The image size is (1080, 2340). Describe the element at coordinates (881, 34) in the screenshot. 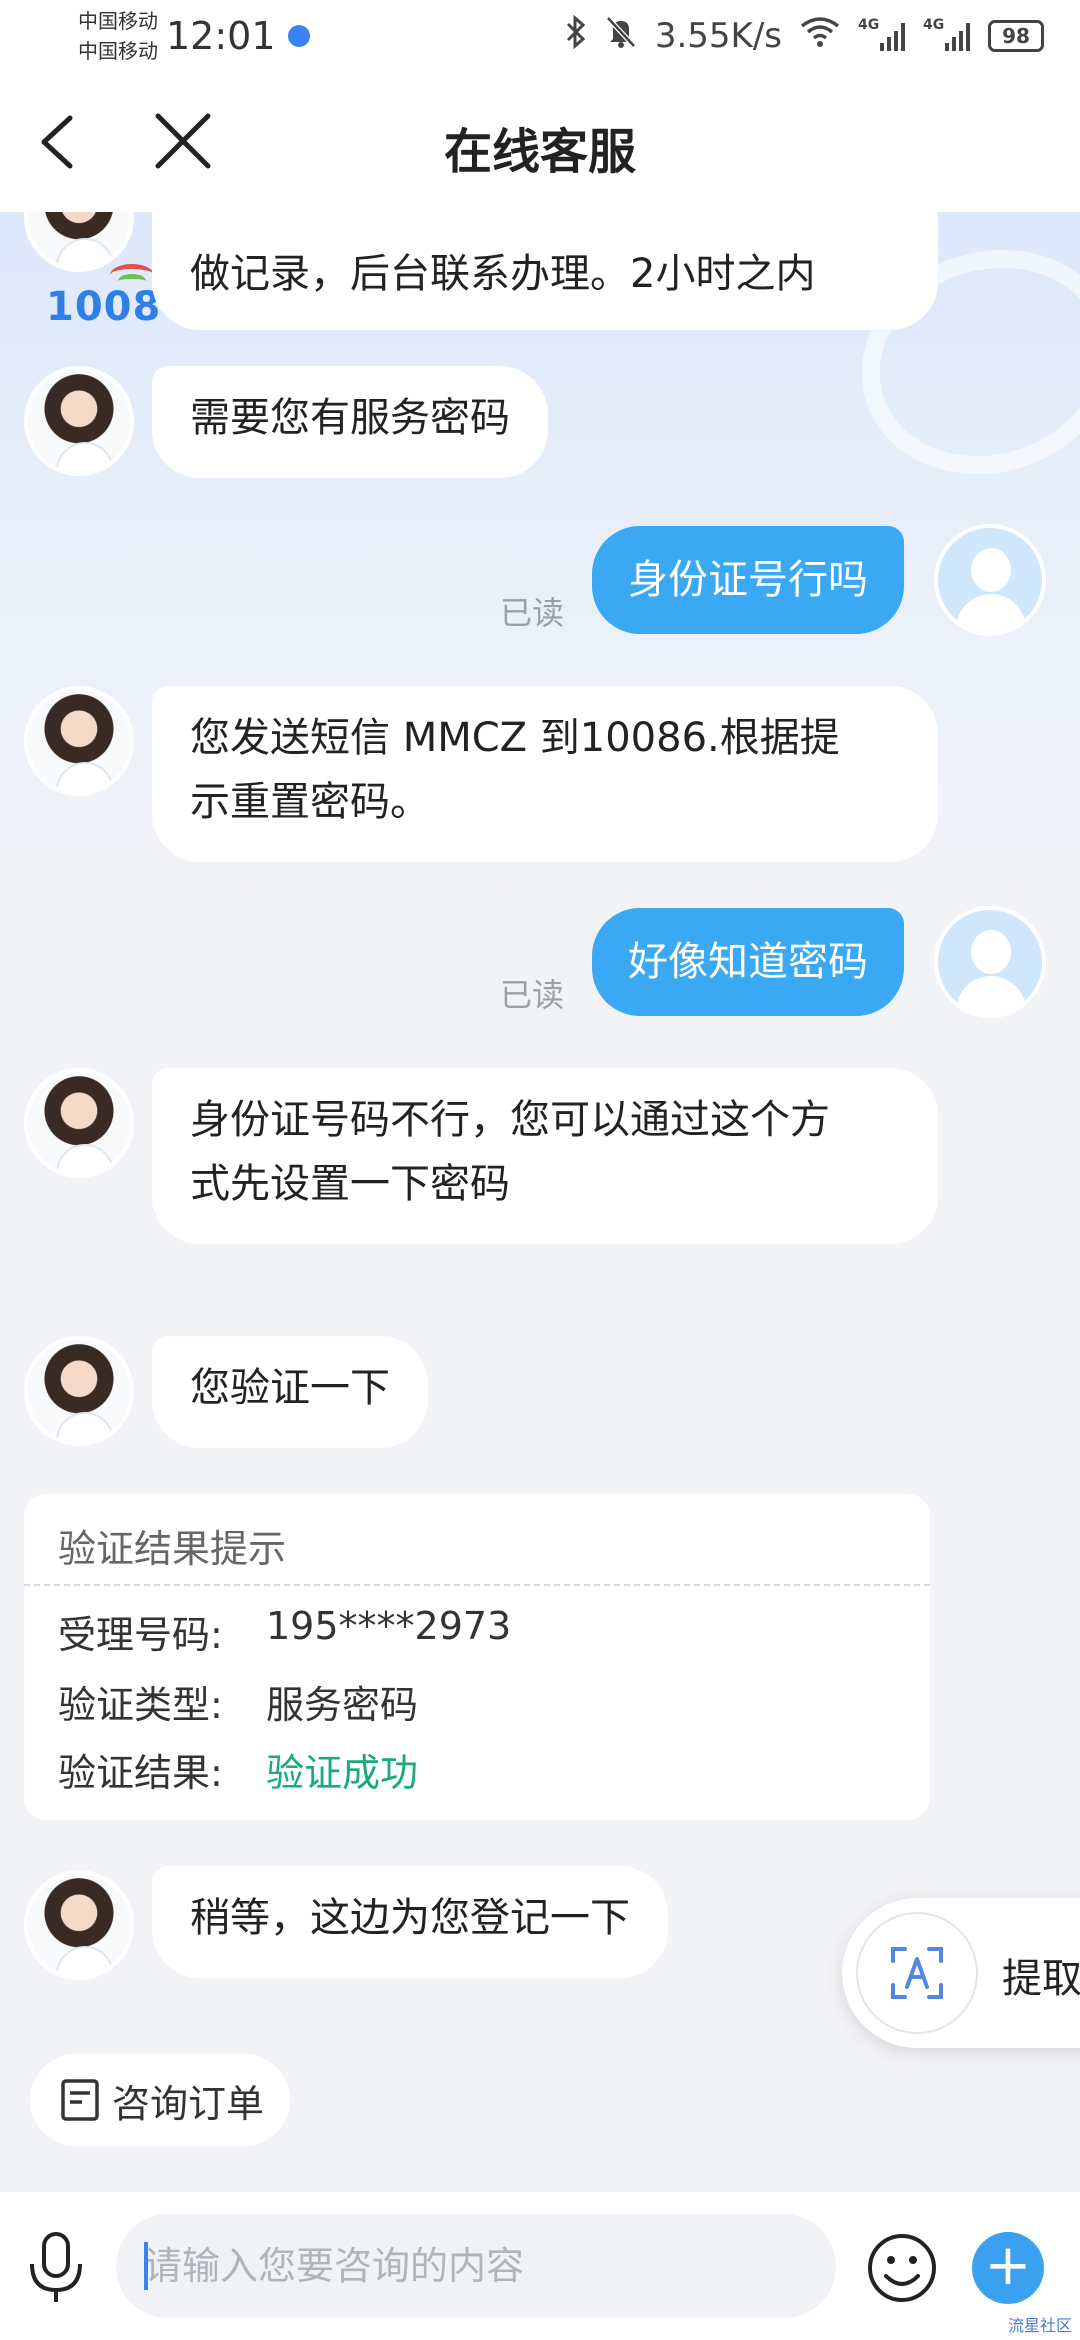

I see `signal-icon-1: 4G` at that location.